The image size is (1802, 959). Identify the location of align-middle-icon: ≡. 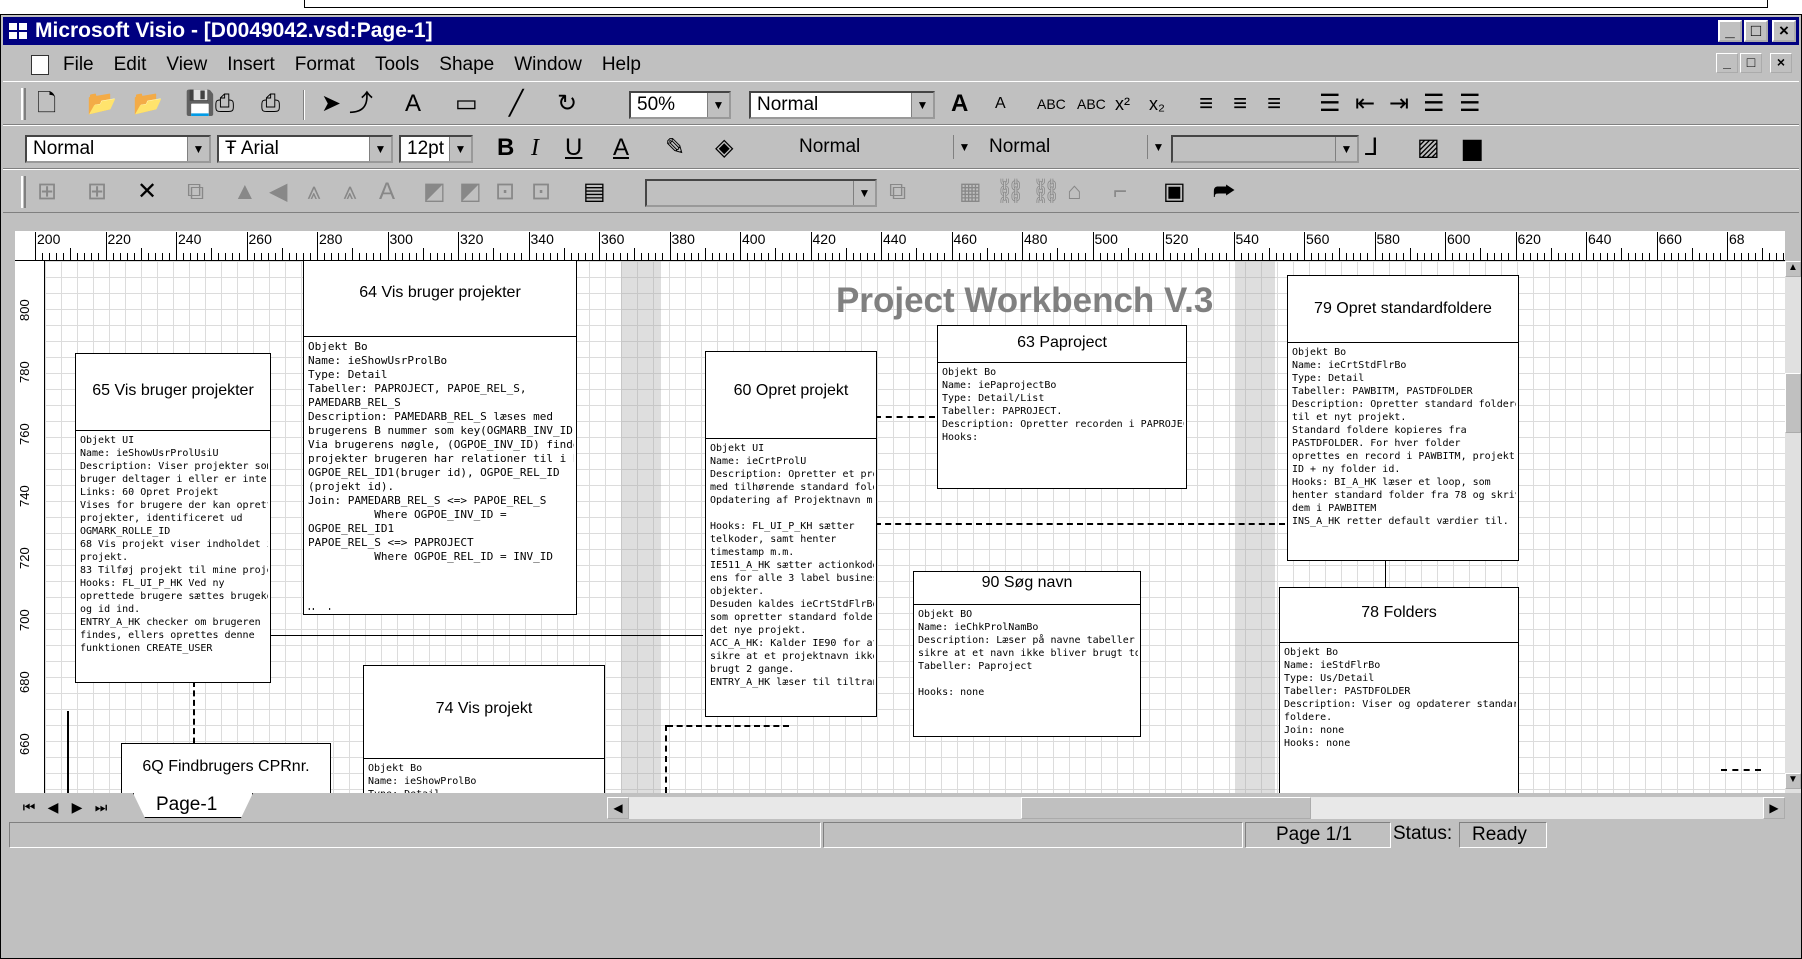
(1240, 104).